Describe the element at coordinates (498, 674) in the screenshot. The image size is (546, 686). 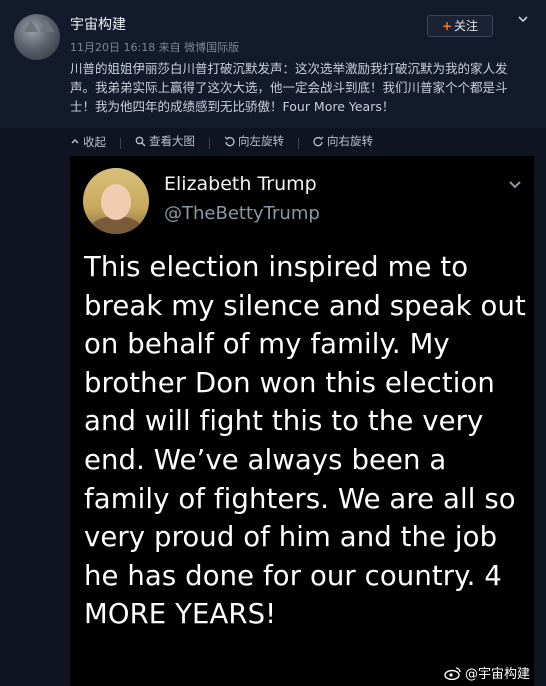
I see `watermark-text: @宇宙构建` at that location.